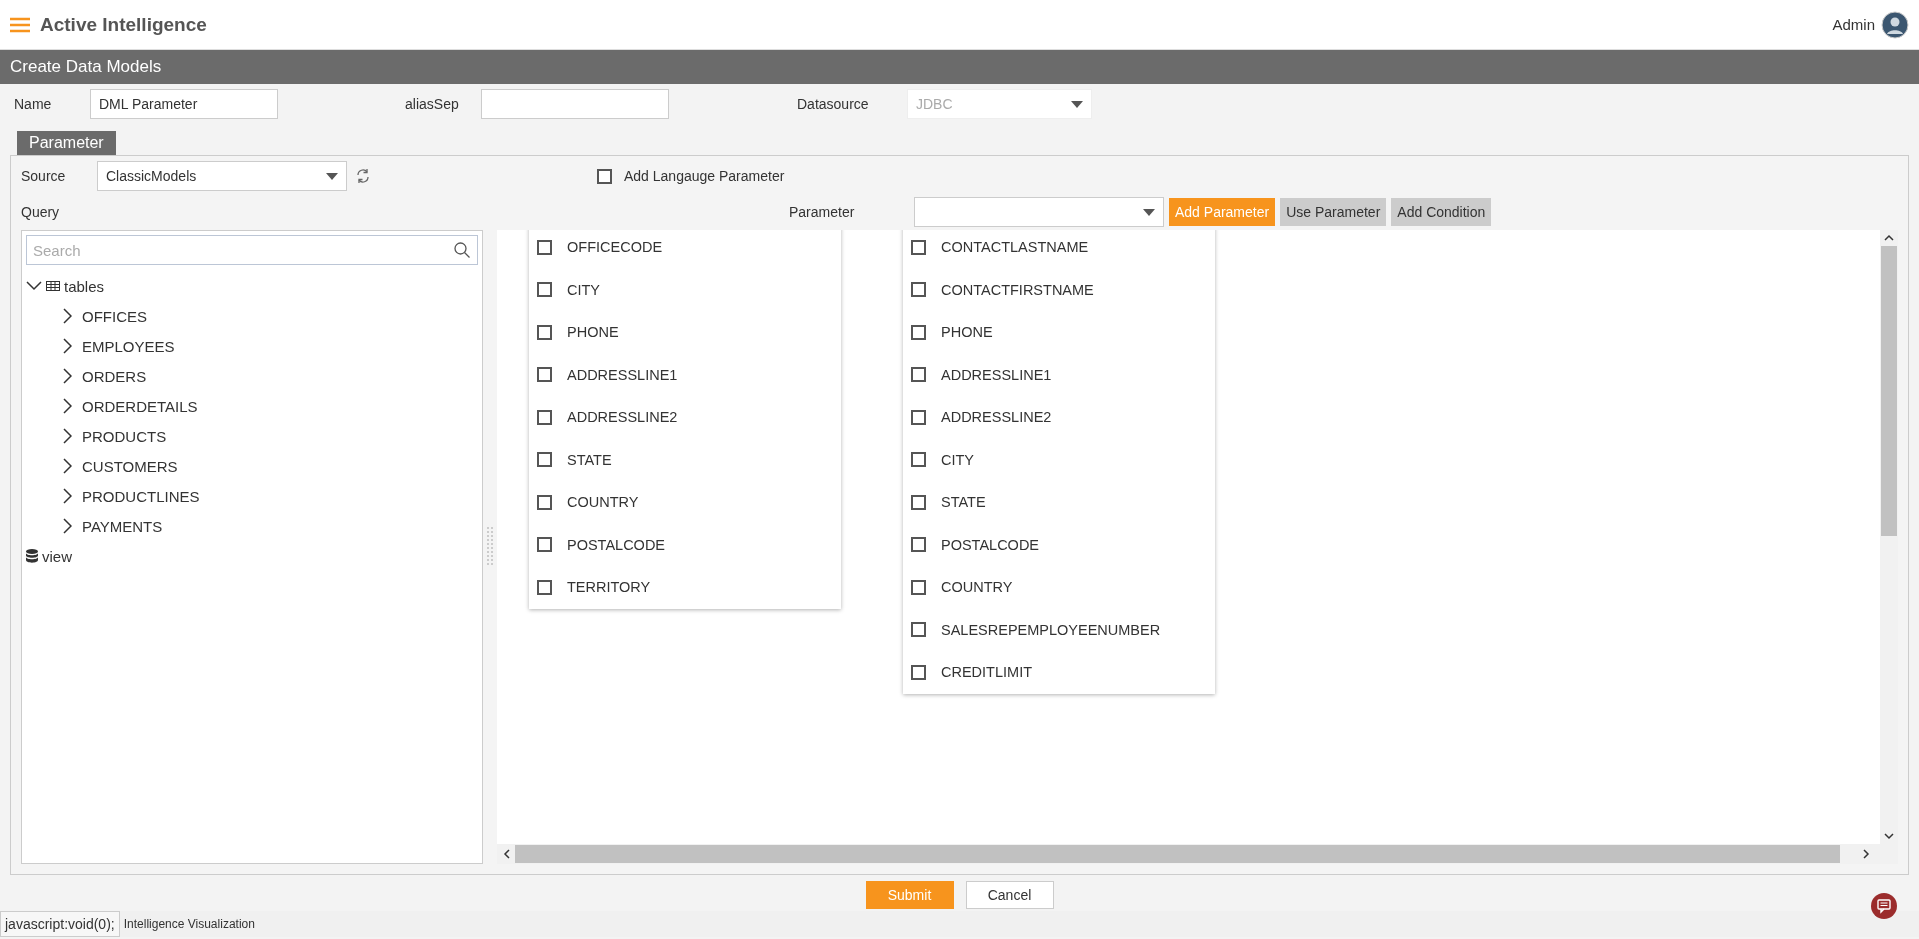 The width and height of the screenshot is (1919, 939). What do you see at coordinates (1017, 289) in the screenshot?
I see `column-name: CONTACTFIRSTNAME` at bounding box center [1017, 289].